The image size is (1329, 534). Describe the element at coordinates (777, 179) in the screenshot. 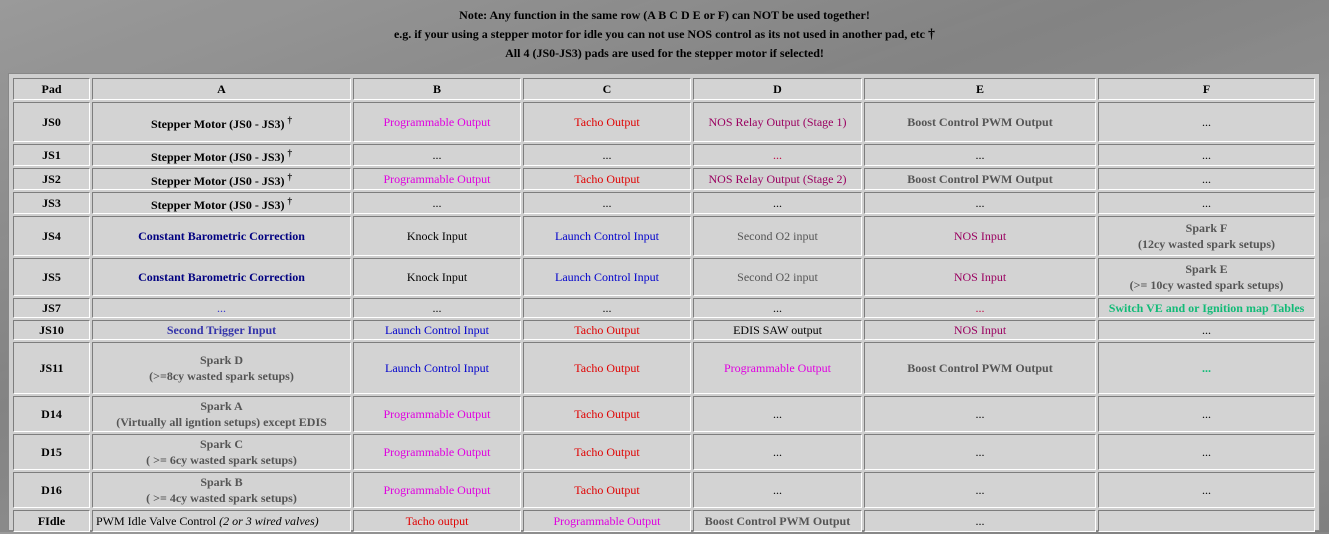

I see `cell-d: NOS Relay Output (Stage 2)` at that location.